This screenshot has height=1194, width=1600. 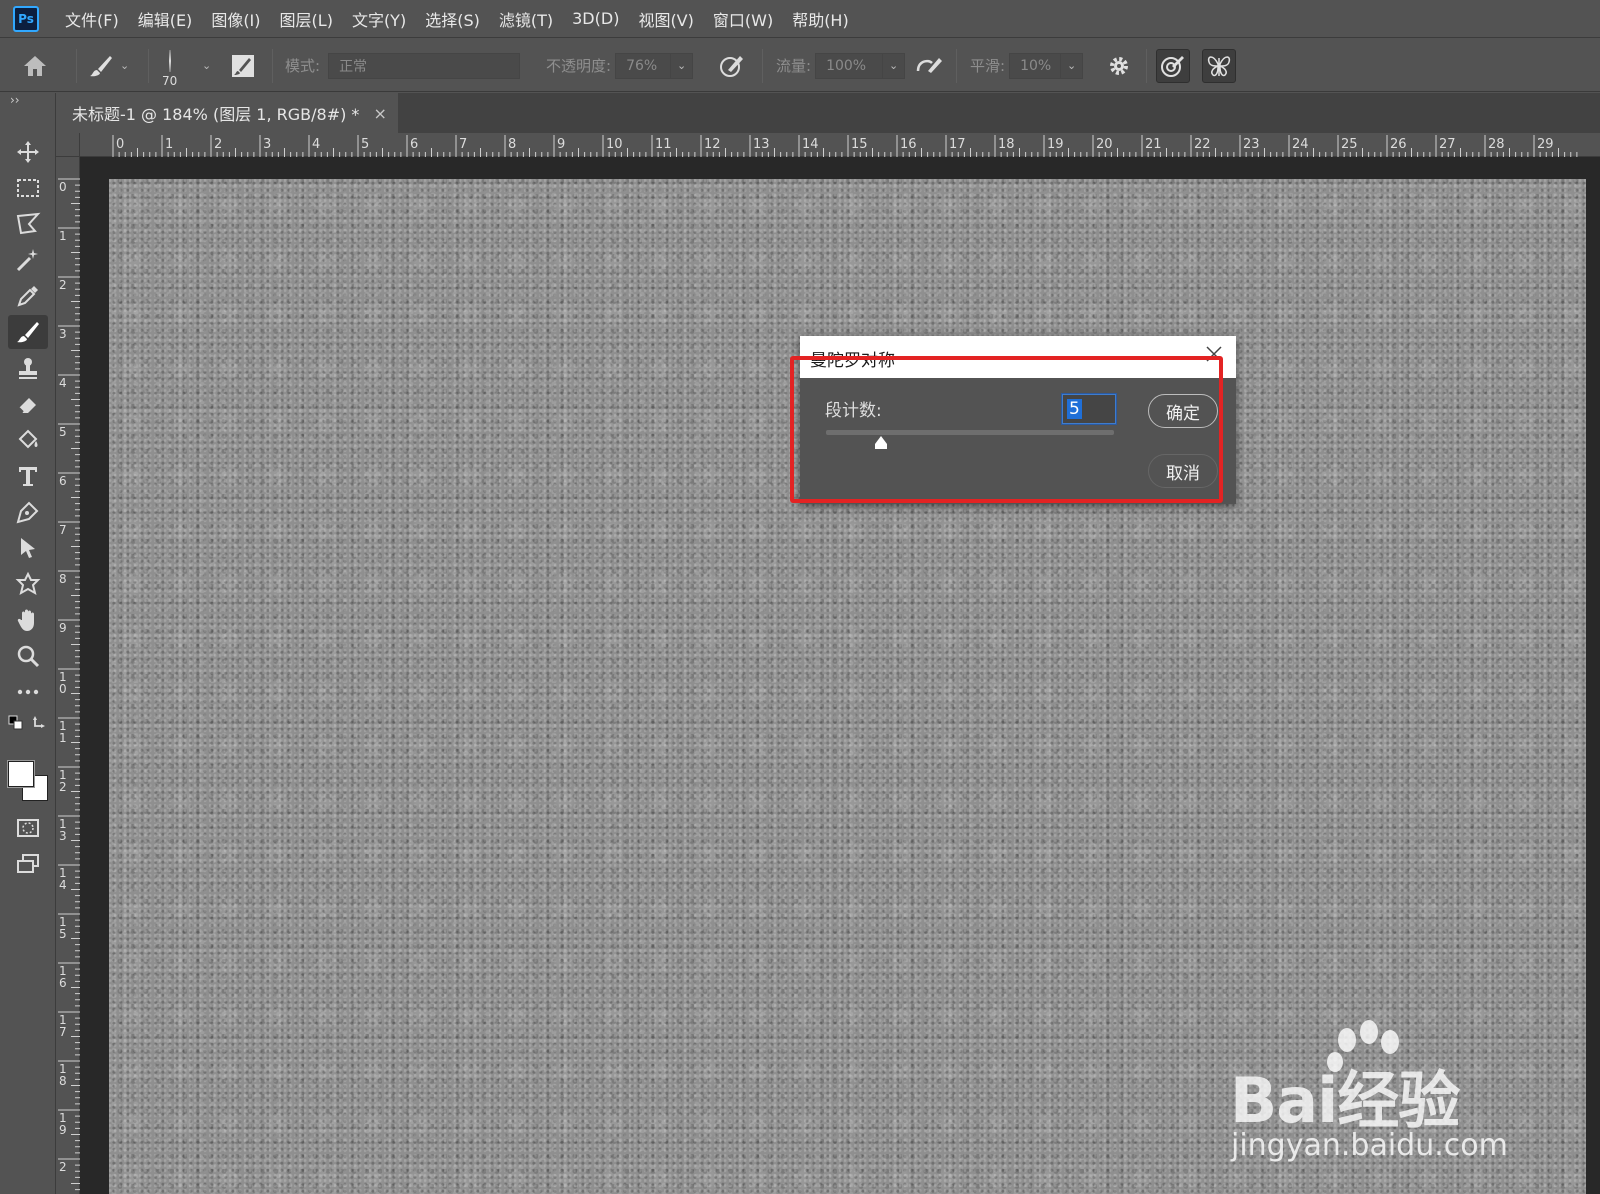 I want to click on ruler-label: 13, so click(x=761, y=144).